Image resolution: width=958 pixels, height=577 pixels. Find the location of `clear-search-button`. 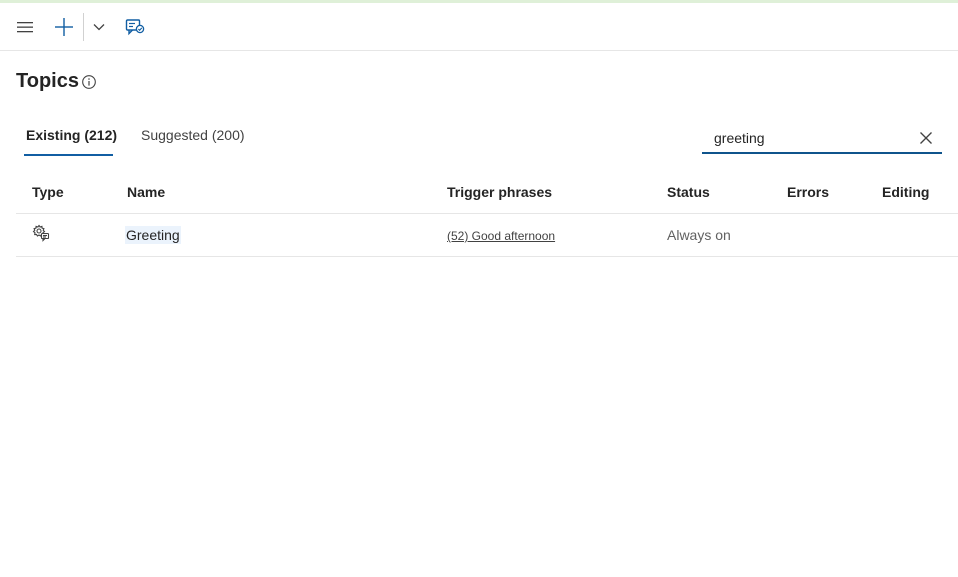

clear-search-button is located at coordinates (926, 138).